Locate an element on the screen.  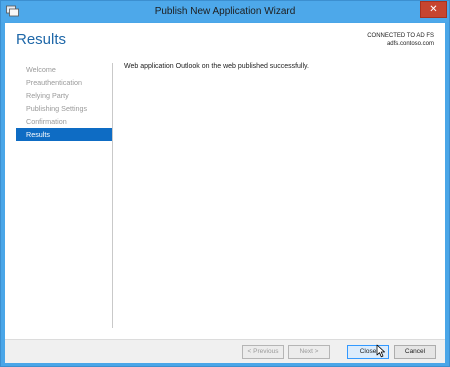
step-preauthentication: Preauthentication is located at coordinates (54, 82).